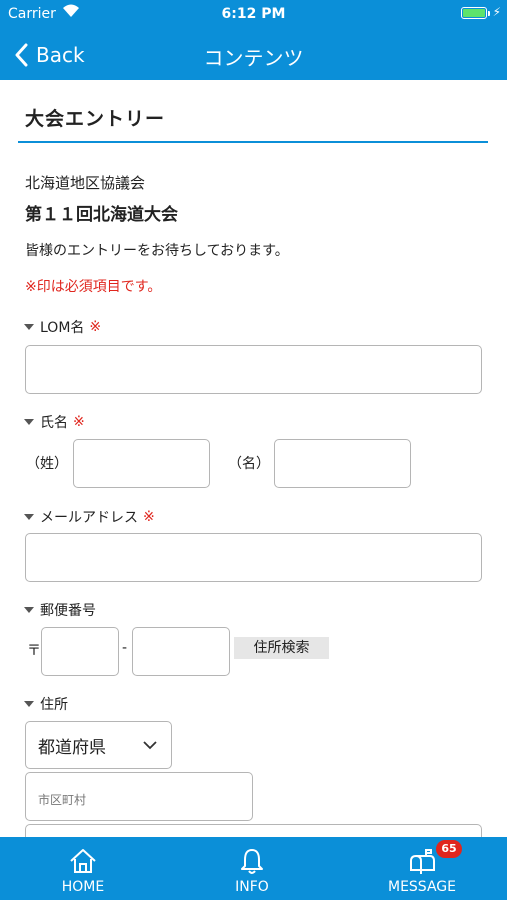 This screenshot has height=900, width=507. I want to click on last-name-label: （姓）, so click(47, 464).